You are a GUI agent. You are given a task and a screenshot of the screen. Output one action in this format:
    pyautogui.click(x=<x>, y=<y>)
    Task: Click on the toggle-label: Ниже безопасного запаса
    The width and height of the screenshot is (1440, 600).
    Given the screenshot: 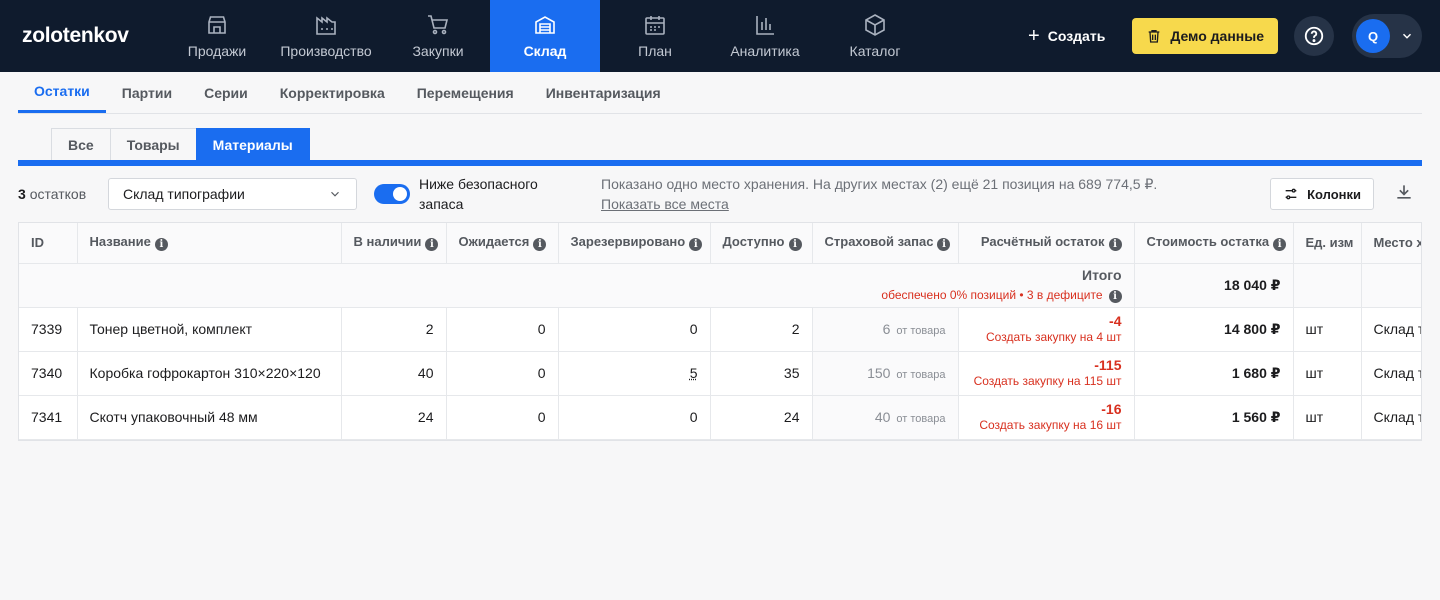 What is the action you would take?
    pyautogui.click(x=478, y=194)
    